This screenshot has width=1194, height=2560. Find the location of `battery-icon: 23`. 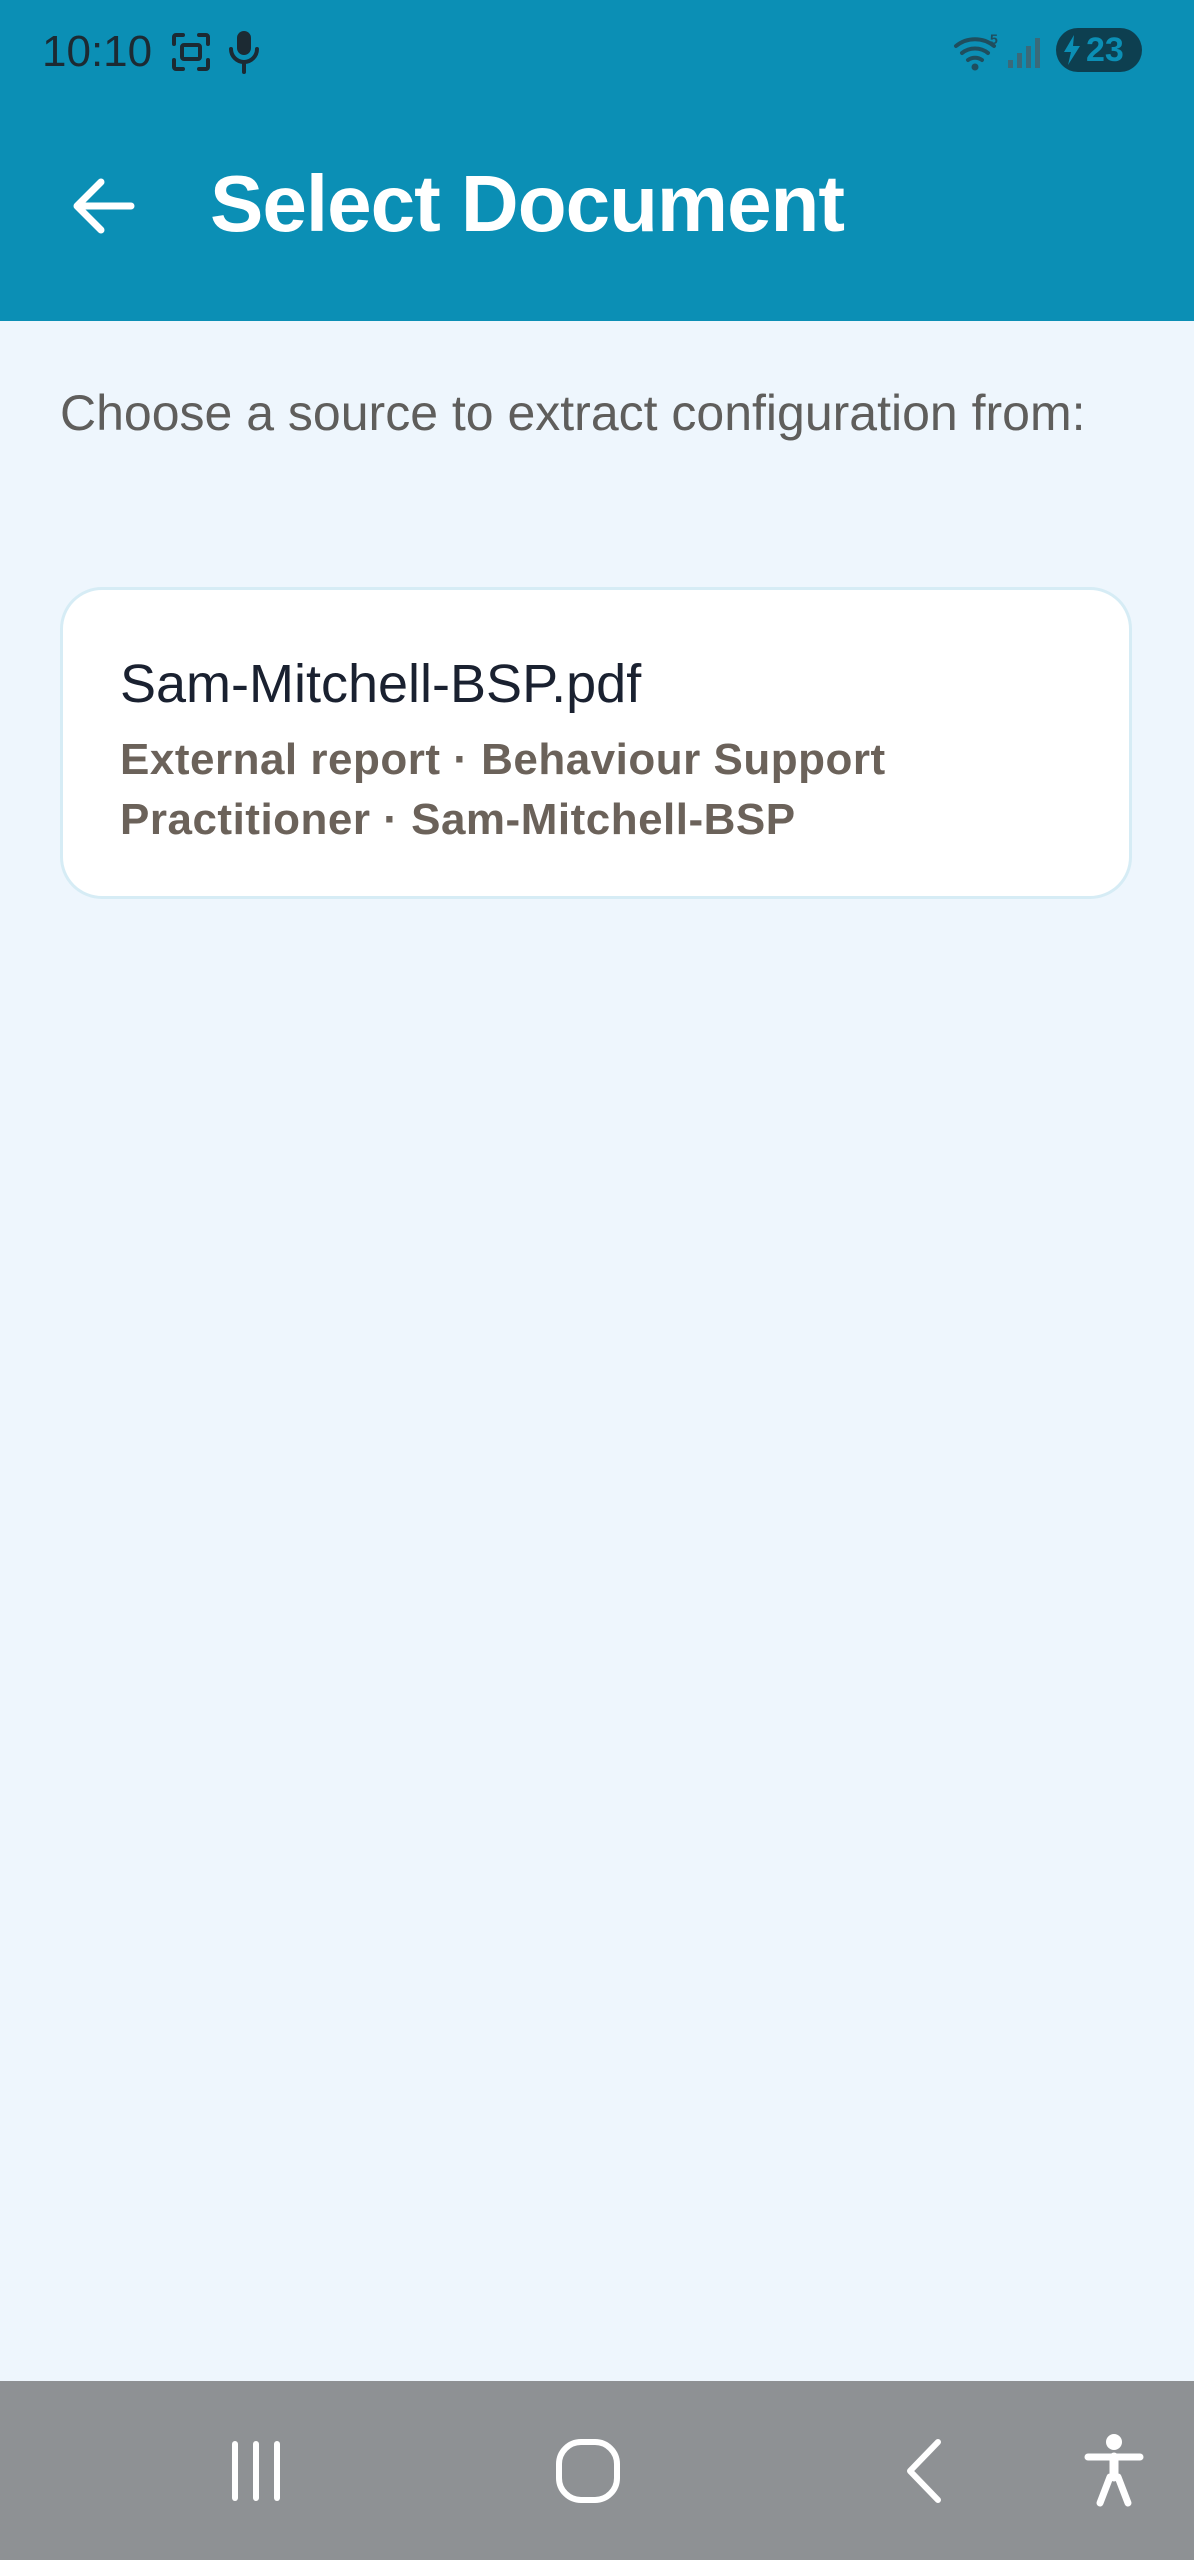

battery-icon: 23 is located at coordinates (1099, 50).